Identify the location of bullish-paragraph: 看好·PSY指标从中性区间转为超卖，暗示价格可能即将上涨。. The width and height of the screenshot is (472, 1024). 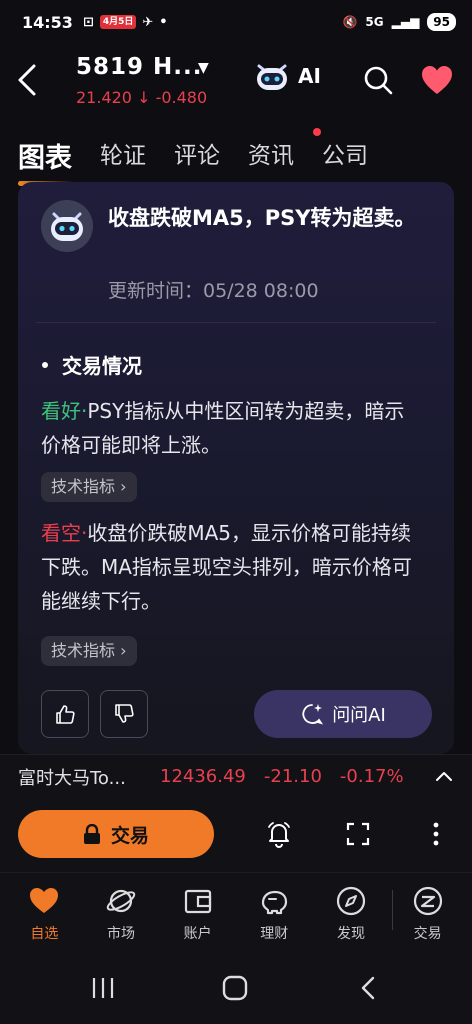
(231, 428).